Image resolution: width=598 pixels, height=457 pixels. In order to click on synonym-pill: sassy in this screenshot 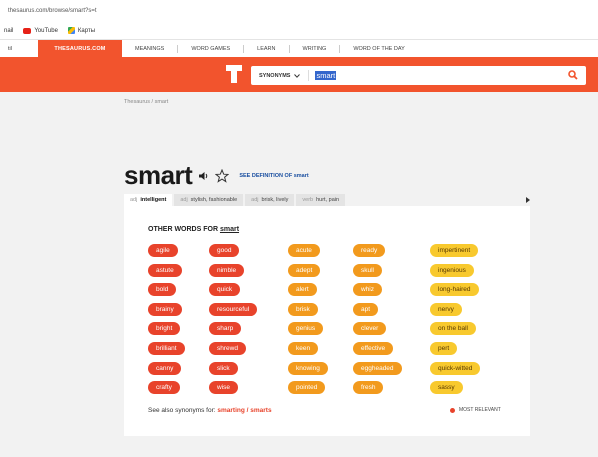, I will do `click(446, 388)`.